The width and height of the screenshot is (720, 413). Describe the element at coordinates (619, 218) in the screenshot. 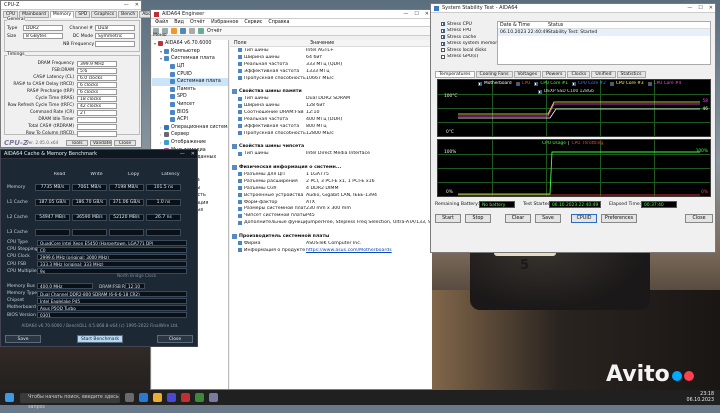

I see `preferences-button: Preferences` at that location.